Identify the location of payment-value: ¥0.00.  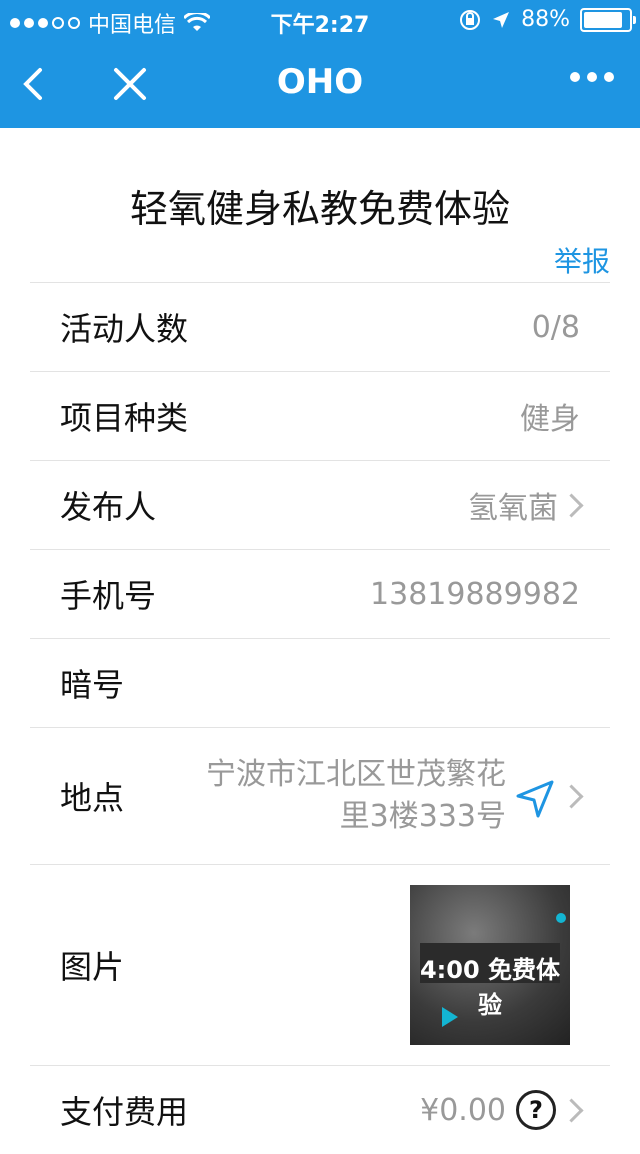
(463, 1110).